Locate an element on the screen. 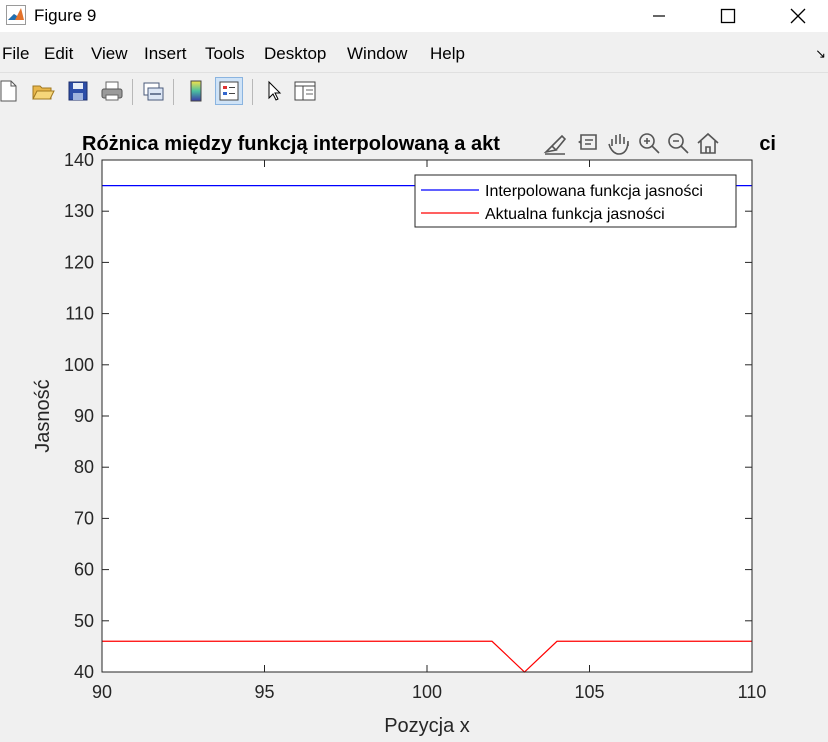 This screenshot has width=828, height=742. menu-tools: Tools is located at coordinates (225, 54).